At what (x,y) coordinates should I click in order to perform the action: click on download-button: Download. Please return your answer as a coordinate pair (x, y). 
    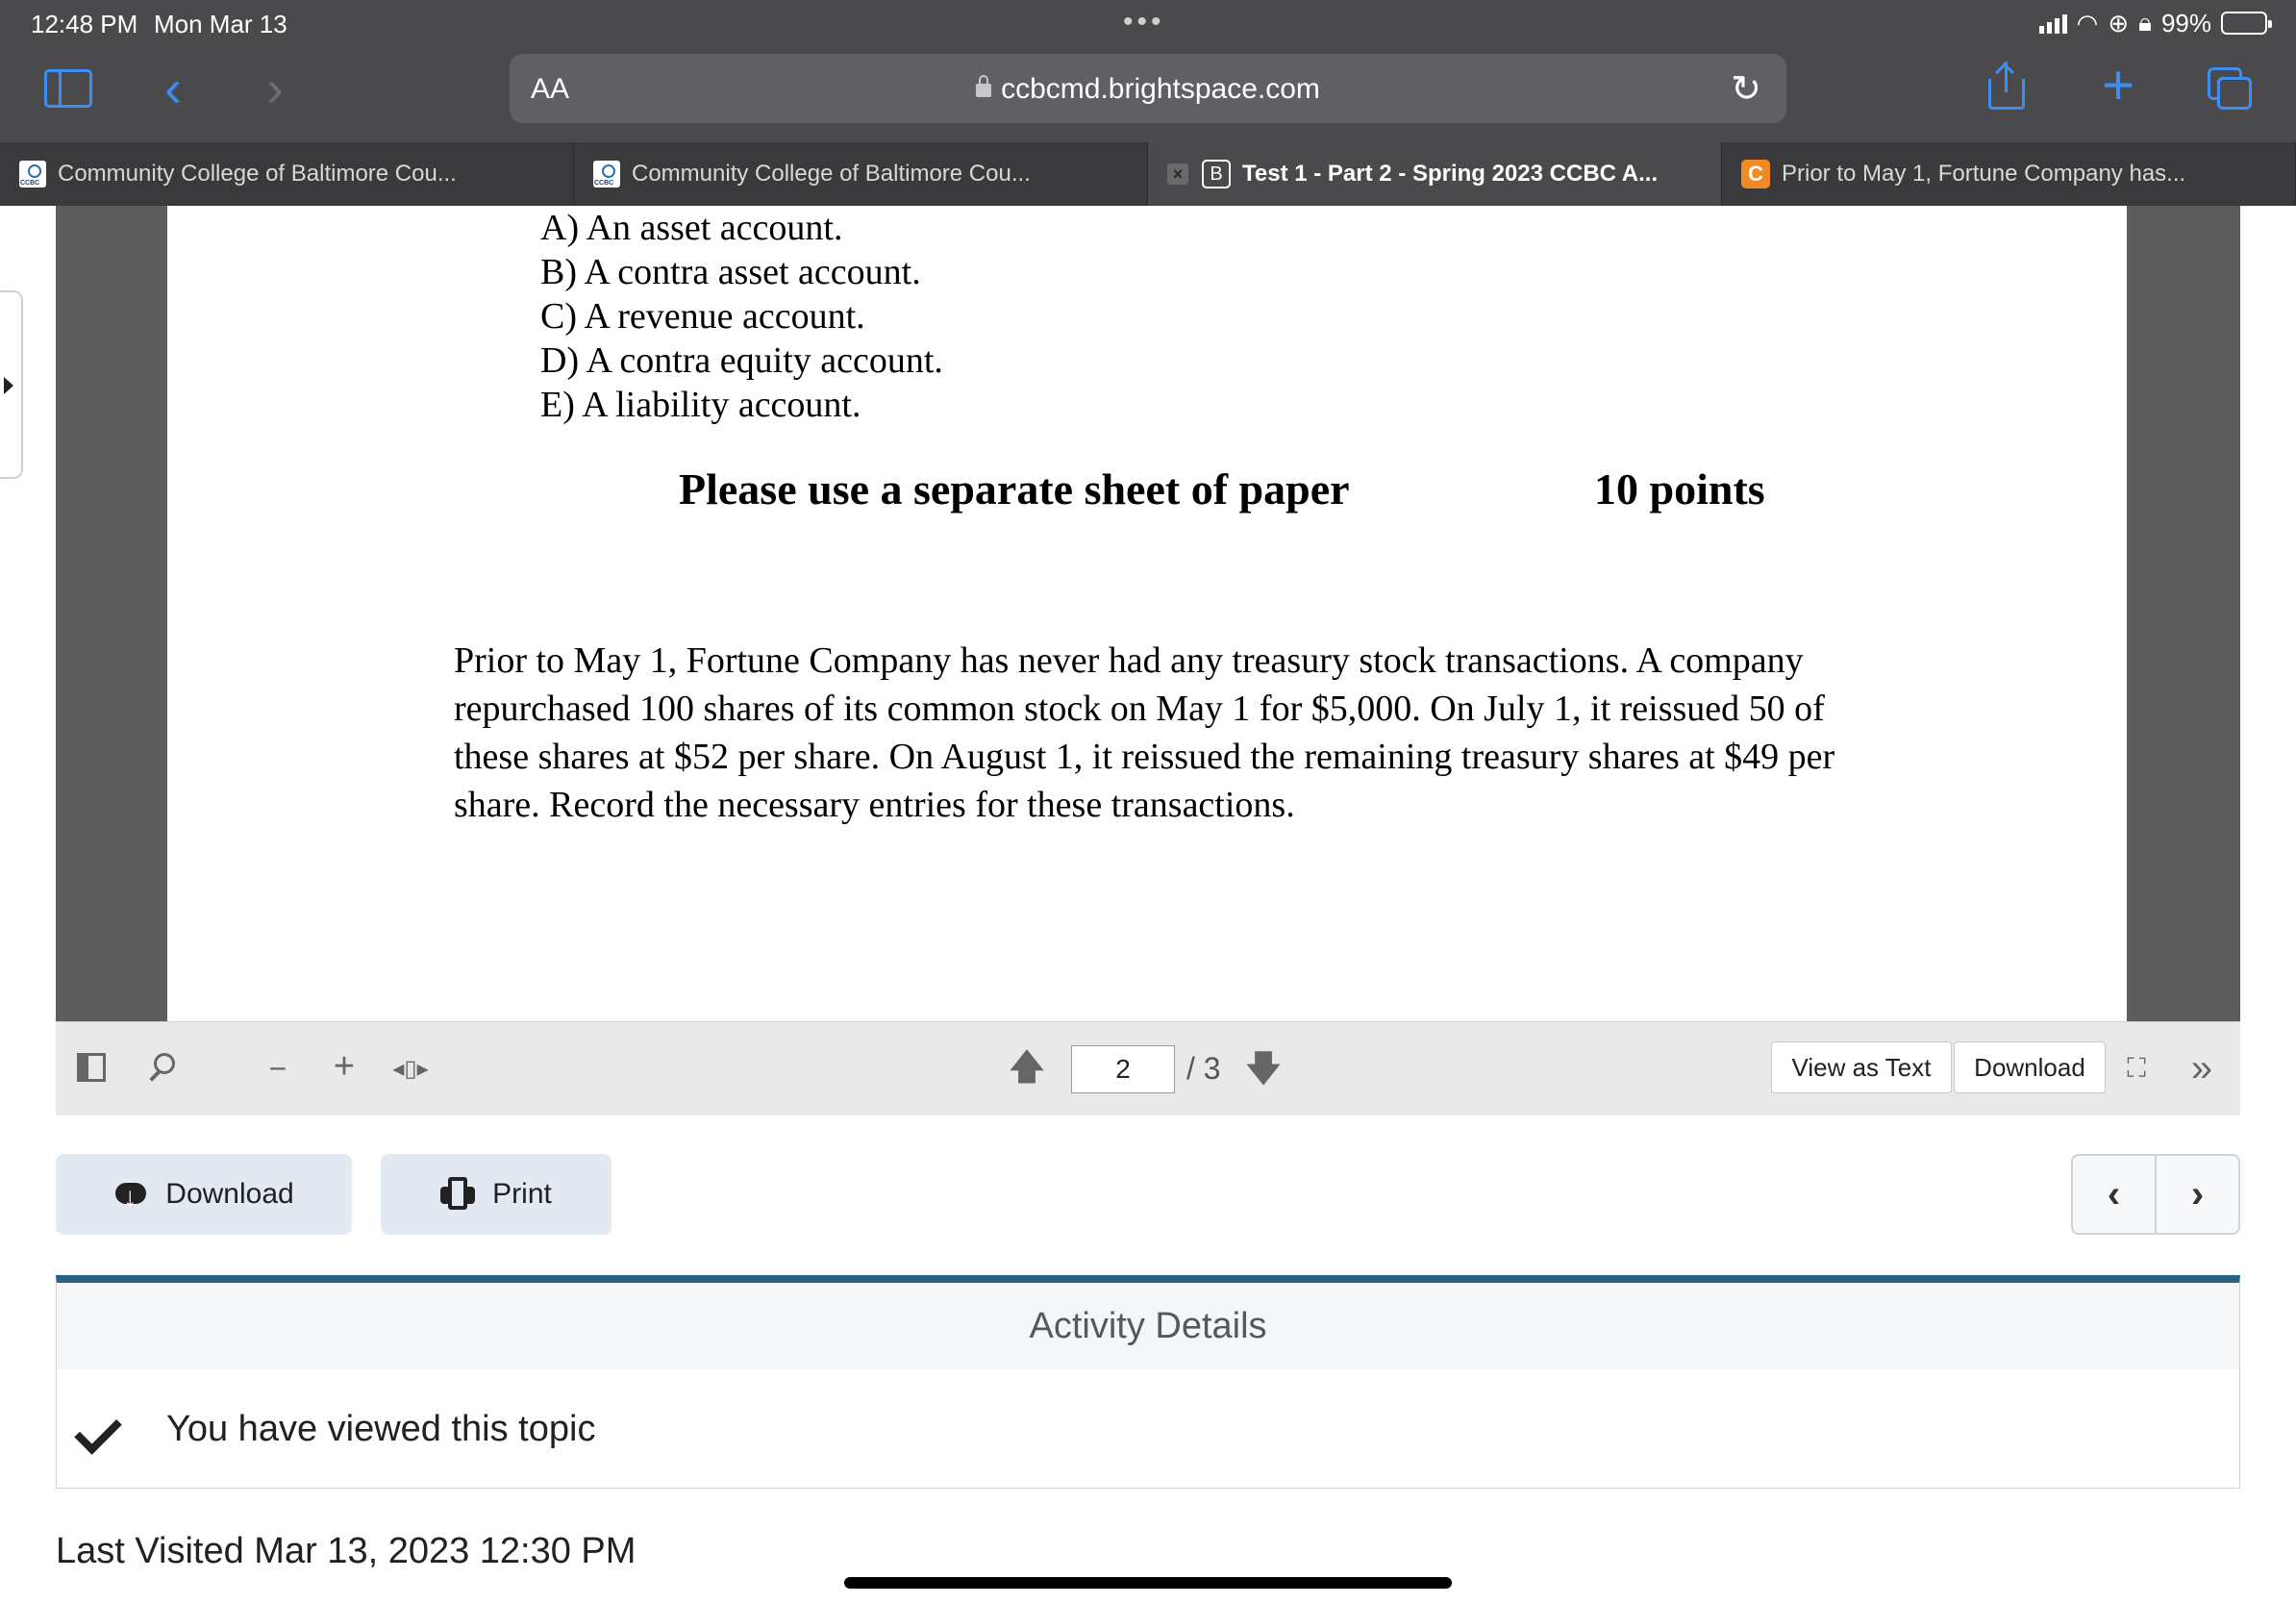
    Looking at the image, I should click on (204, 1194).